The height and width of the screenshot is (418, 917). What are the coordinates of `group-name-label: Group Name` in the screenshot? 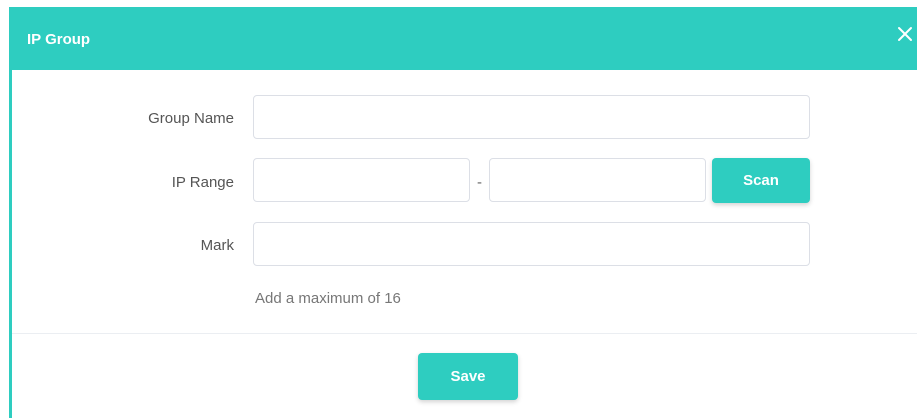 It's located at (191, 118).